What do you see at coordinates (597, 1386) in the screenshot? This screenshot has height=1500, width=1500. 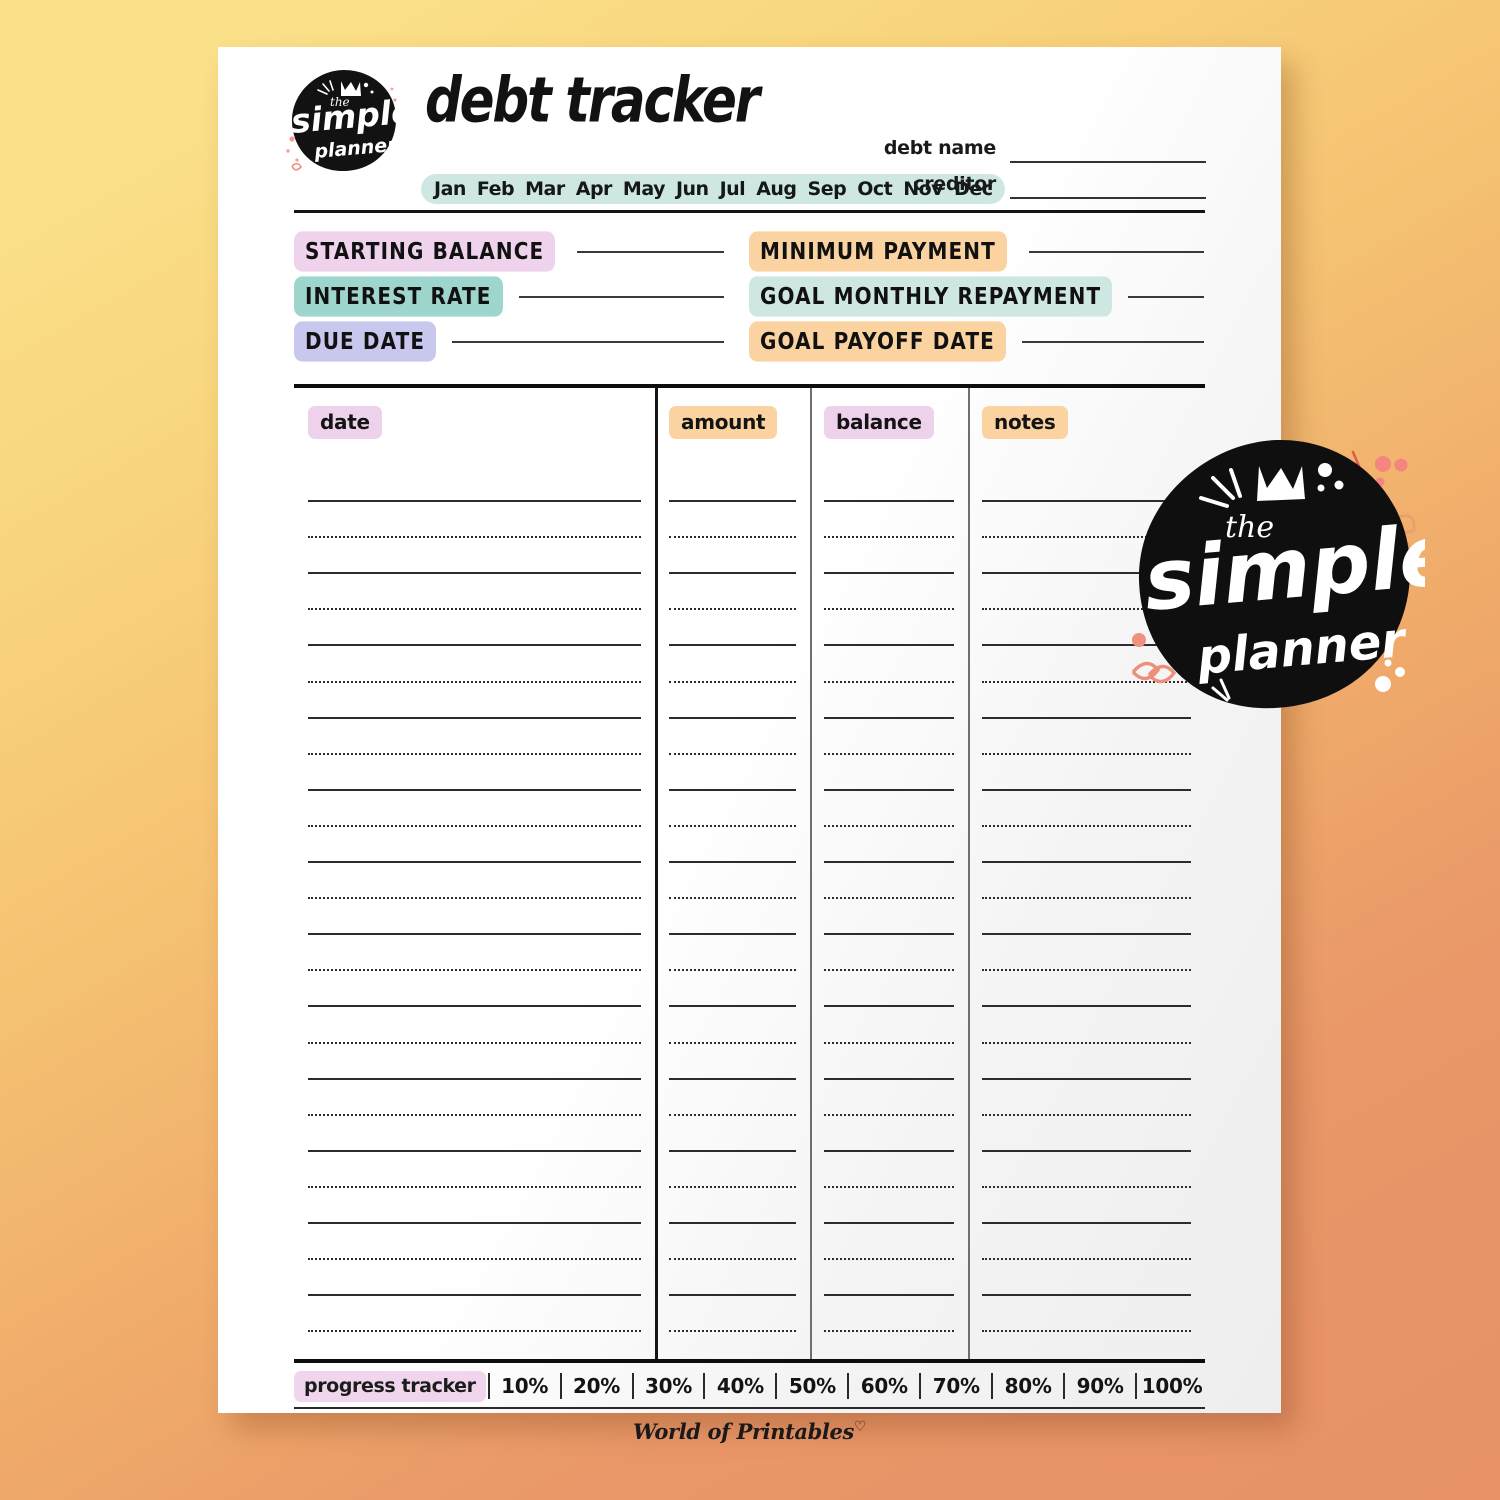 I see `progress-step-20: 20%` at bounding box center [597, 1386].